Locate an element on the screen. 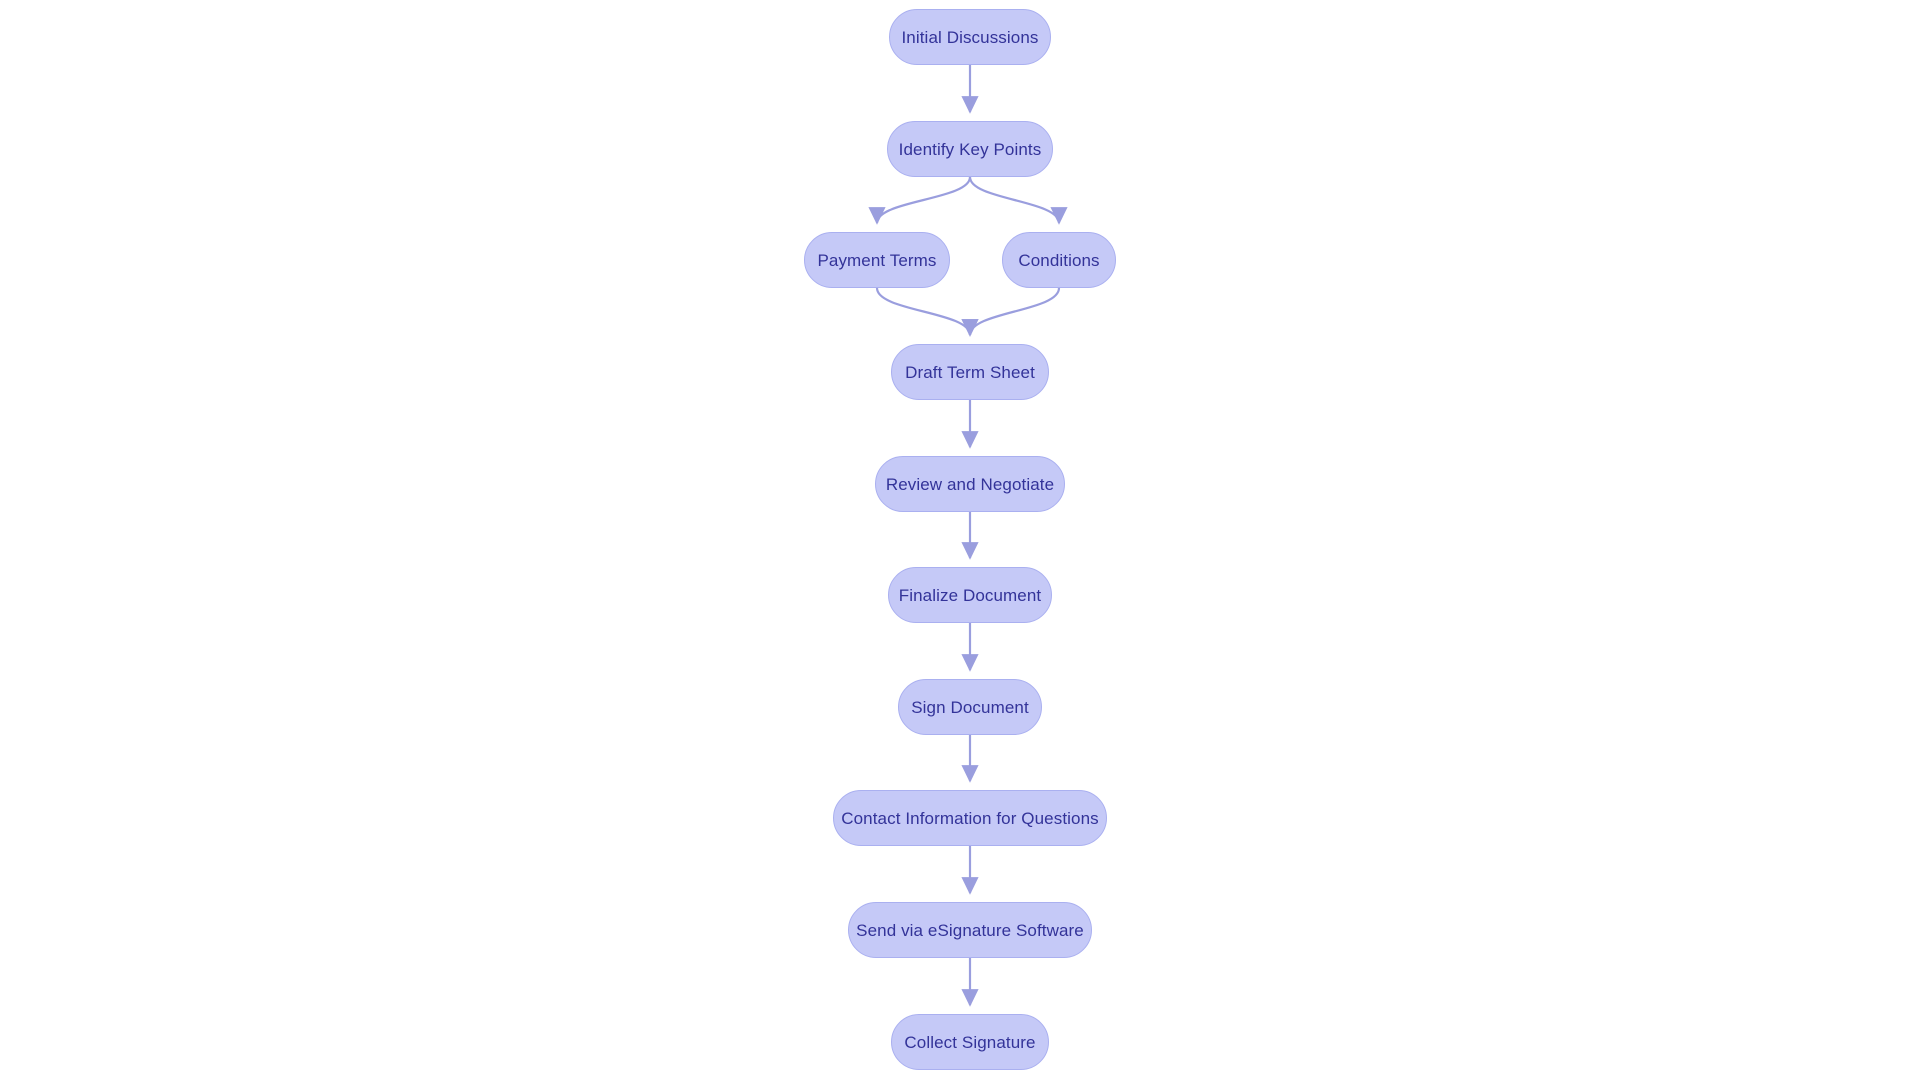 This screenshot has width=1920, height=1080. flow-node-label: Send via eSignature Software is located at coordinates (970, 930).